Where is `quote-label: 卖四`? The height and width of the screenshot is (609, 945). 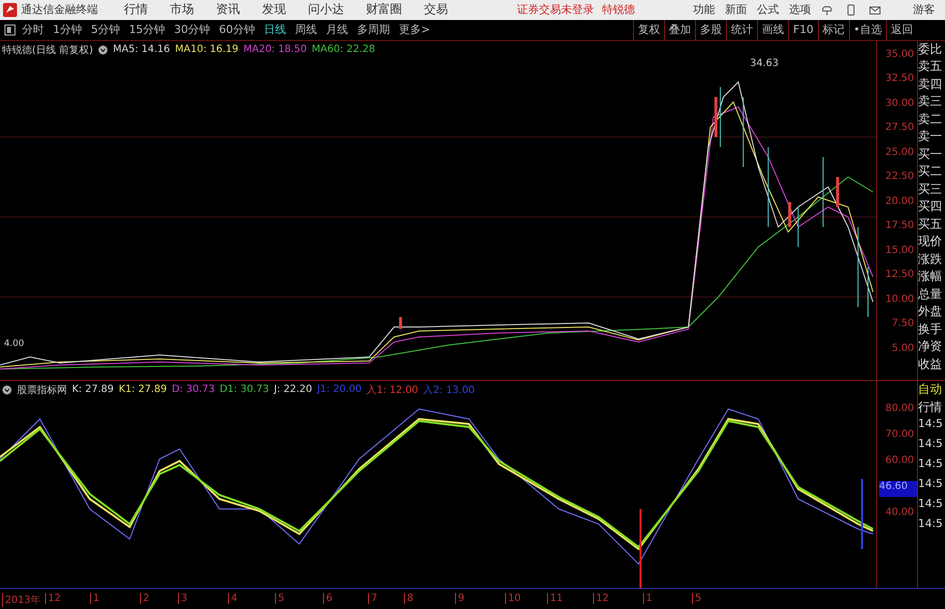 quote-label: 卖四 is located at coordinates (931, 85).